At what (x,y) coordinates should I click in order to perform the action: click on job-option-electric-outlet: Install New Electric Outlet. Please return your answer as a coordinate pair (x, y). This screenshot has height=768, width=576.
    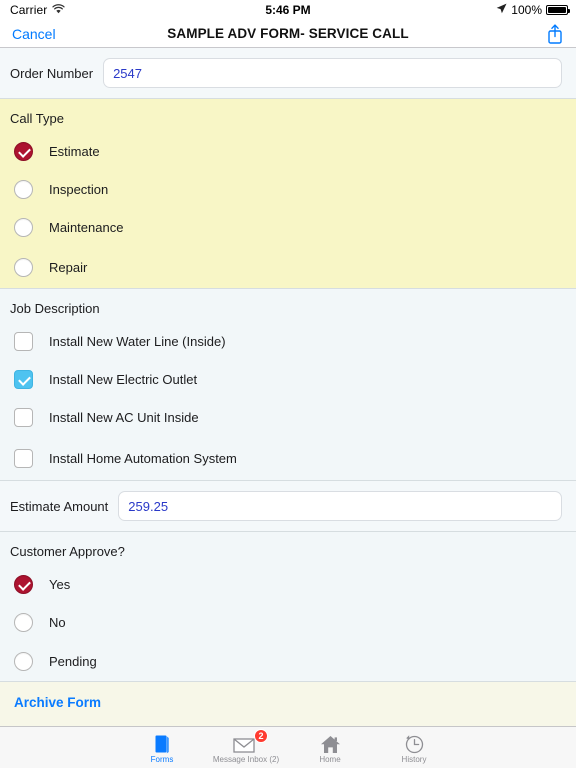
    Looking at the image, I should click on (288, 379).